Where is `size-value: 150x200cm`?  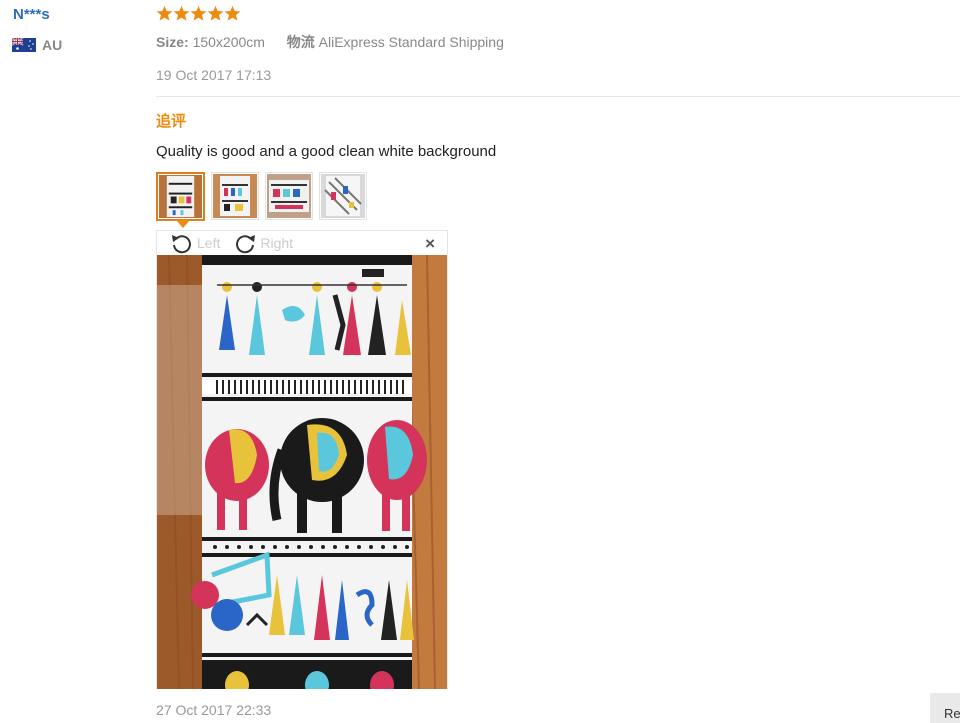 size-value: 150x200cm is located at coordinates (228, 42).